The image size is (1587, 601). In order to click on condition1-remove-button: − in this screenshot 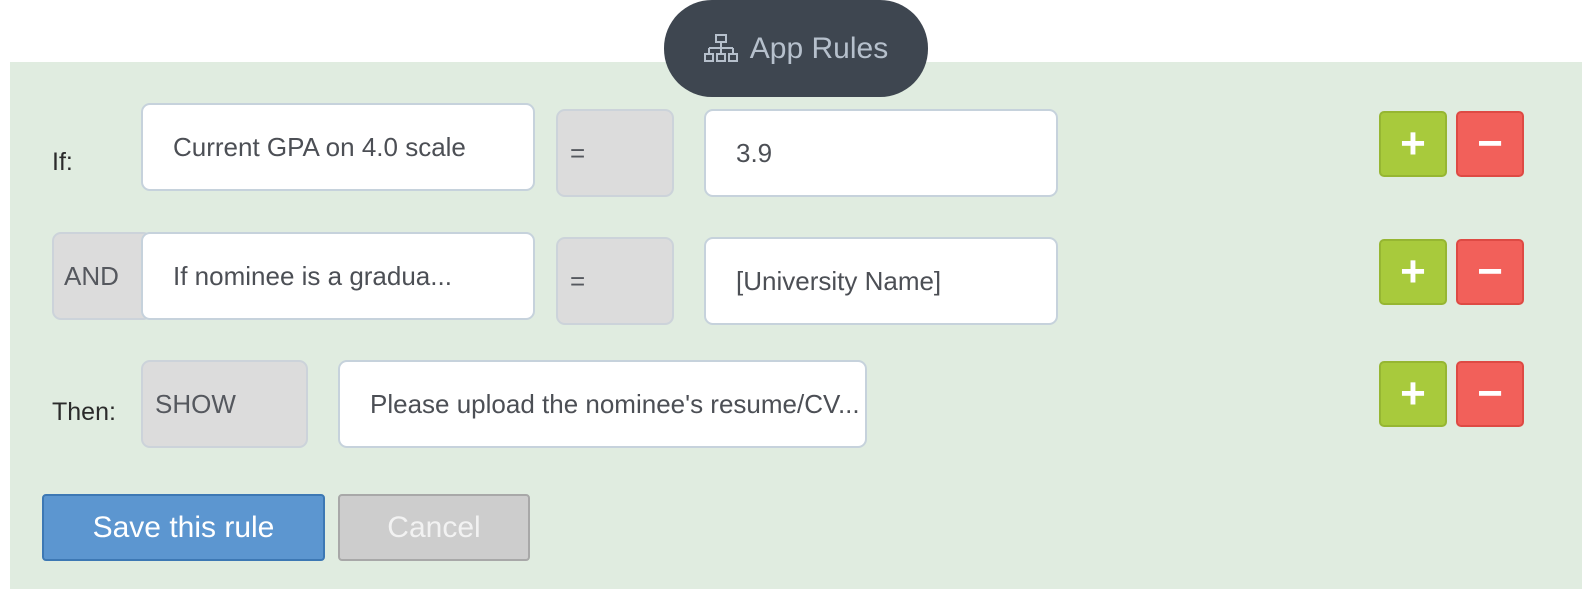, I will do `click(1490, 144)`.